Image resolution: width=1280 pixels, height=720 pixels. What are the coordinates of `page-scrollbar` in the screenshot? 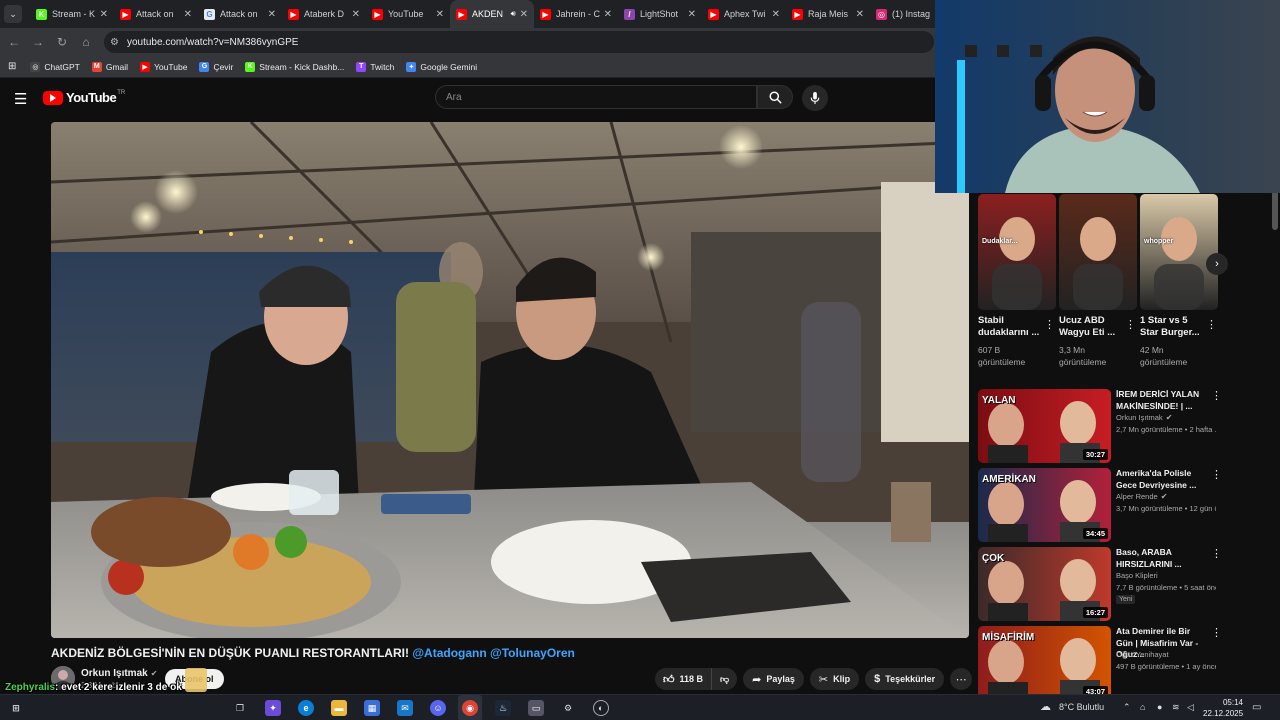 It's located at (1275, 210).